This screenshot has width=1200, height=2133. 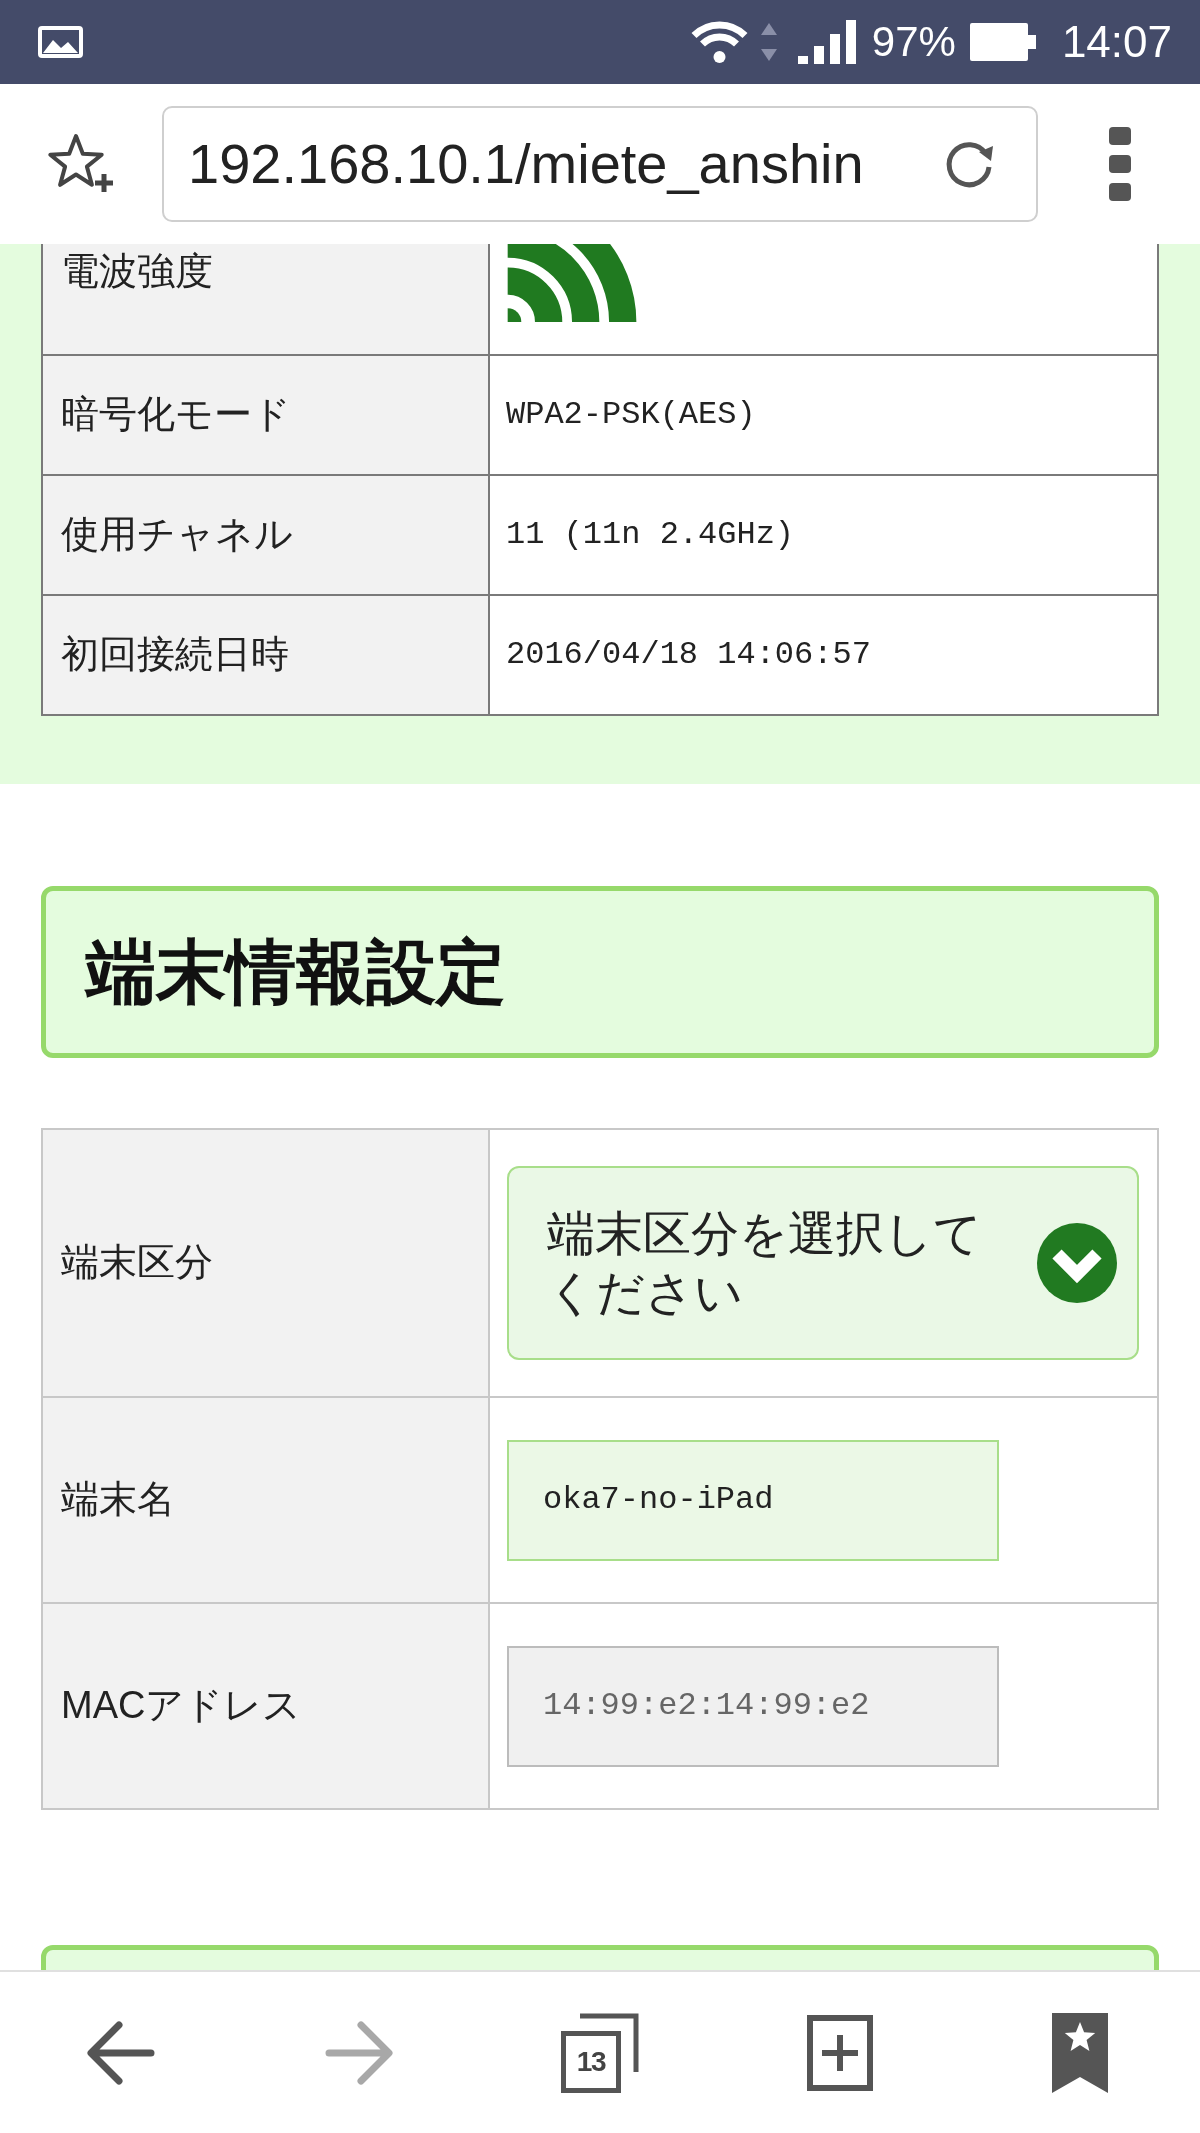 I want to click on device-type-select: 端末区分を選択してください, so click(x=823, y=1263).